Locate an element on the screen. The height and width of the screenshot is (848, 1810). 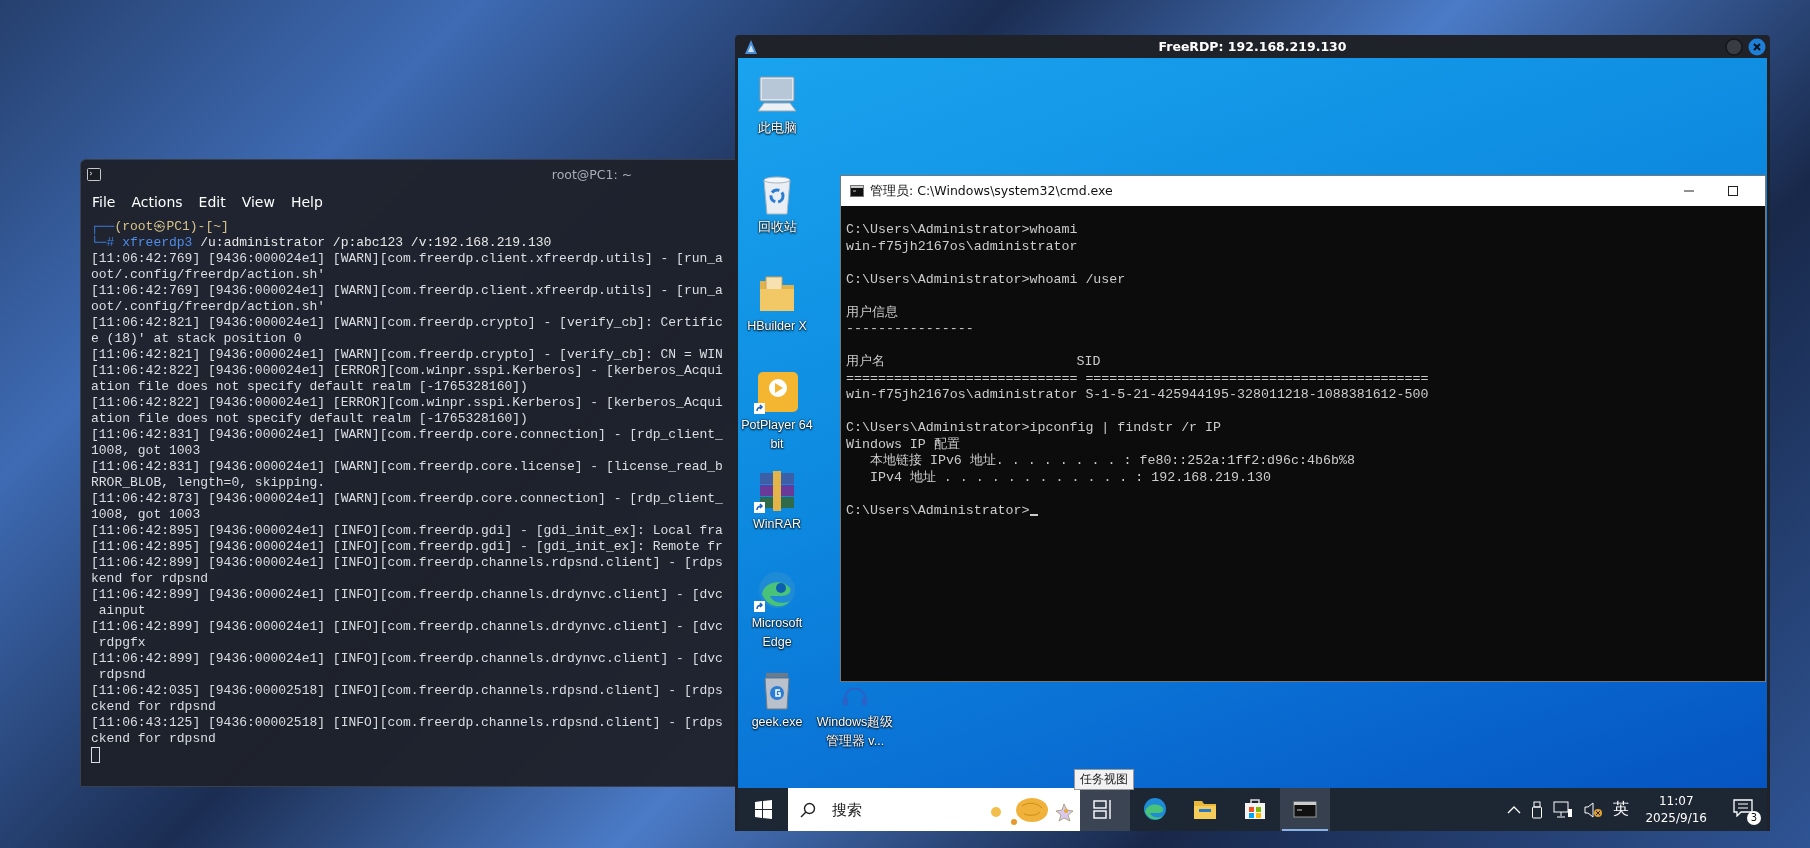
console-line: 本地链接 IPv6 地址. . . . . . . . : fe80::252a:1ff2:d96c:4b6b%8 is located at coordinates (1111, 460).